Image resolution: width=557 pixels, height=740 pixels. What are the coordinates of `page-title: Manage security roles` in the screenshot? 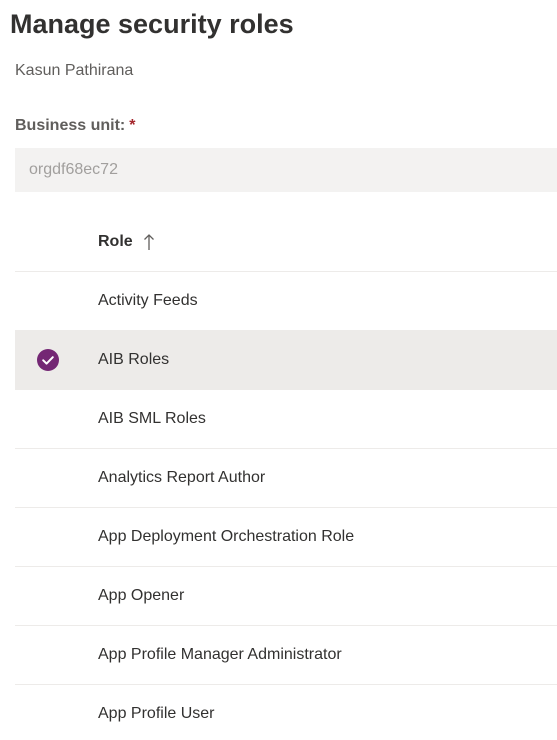 It's located at (152, 24).